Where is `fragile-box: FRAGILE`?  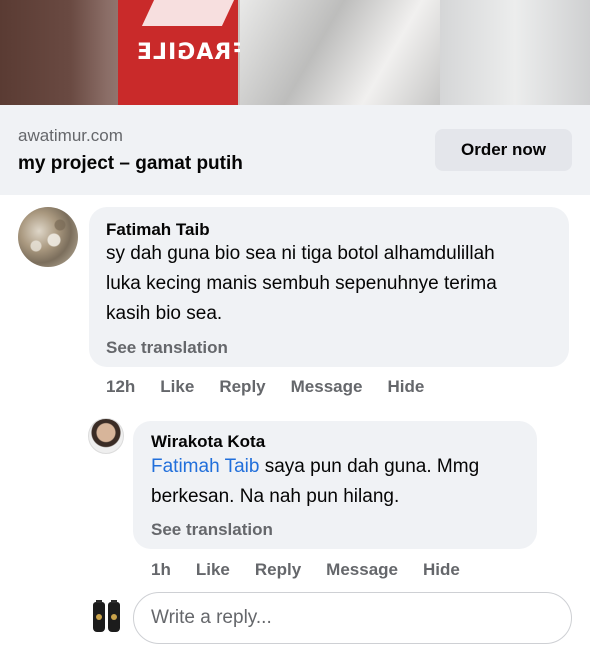
fragile-box: FRAGILE is located at coordinates (182, 52).